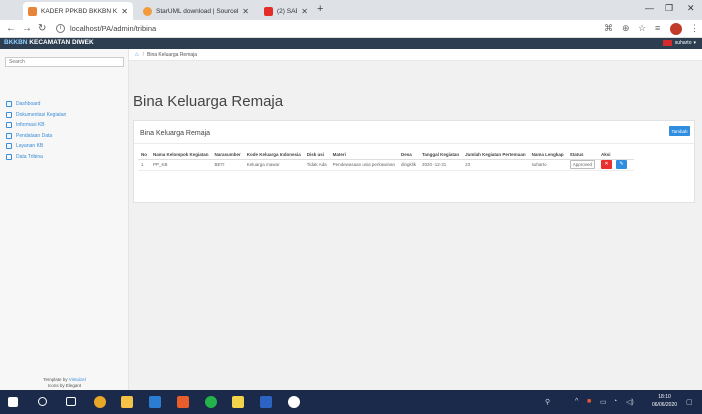 The image size is (702, 414). Describe the element at coordinates (77, 379) in the screenshot. I see `credit-link: Vintuizel` at that location.